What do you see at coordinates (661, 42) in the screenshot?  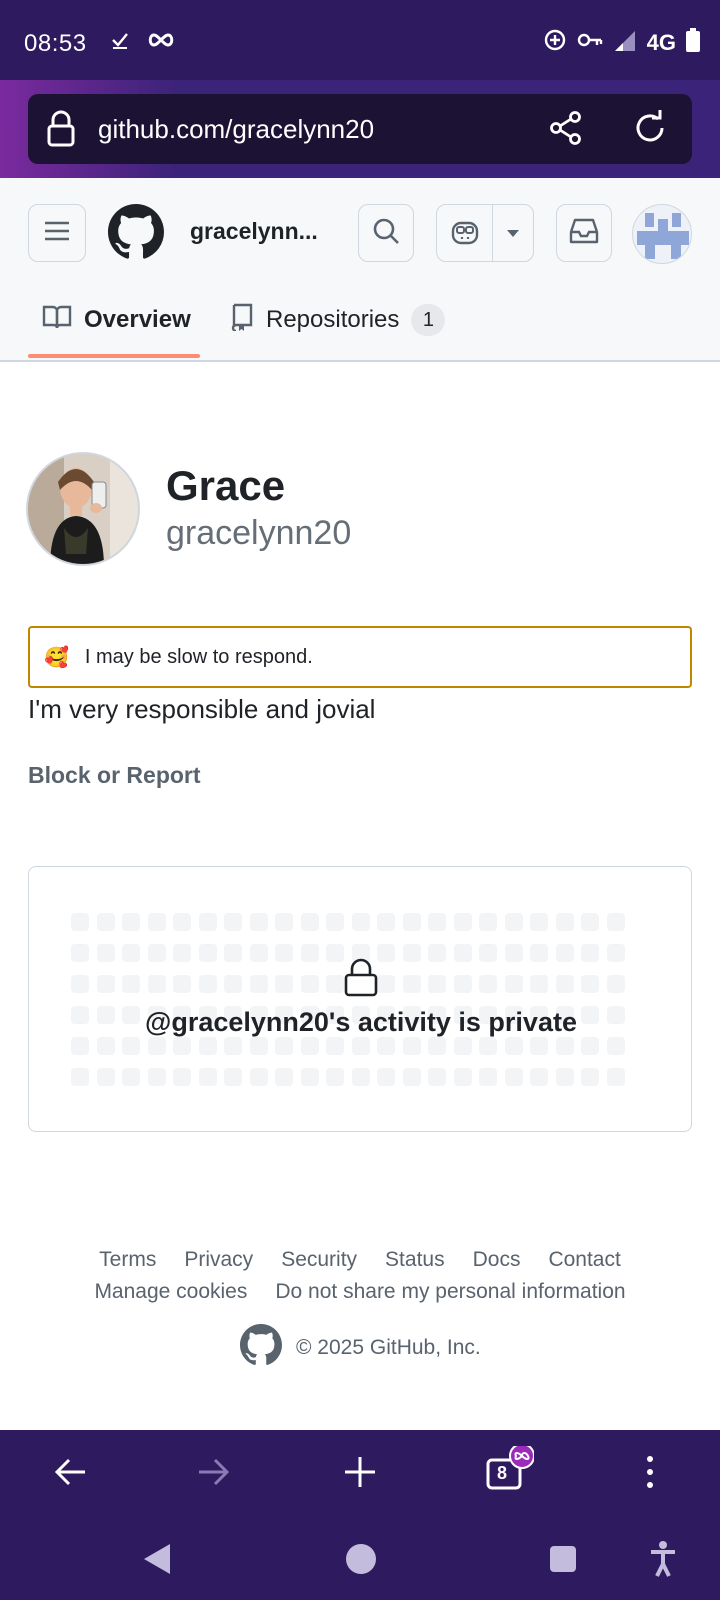 I see `network-type: 4G` at bounding box center [661, 42].